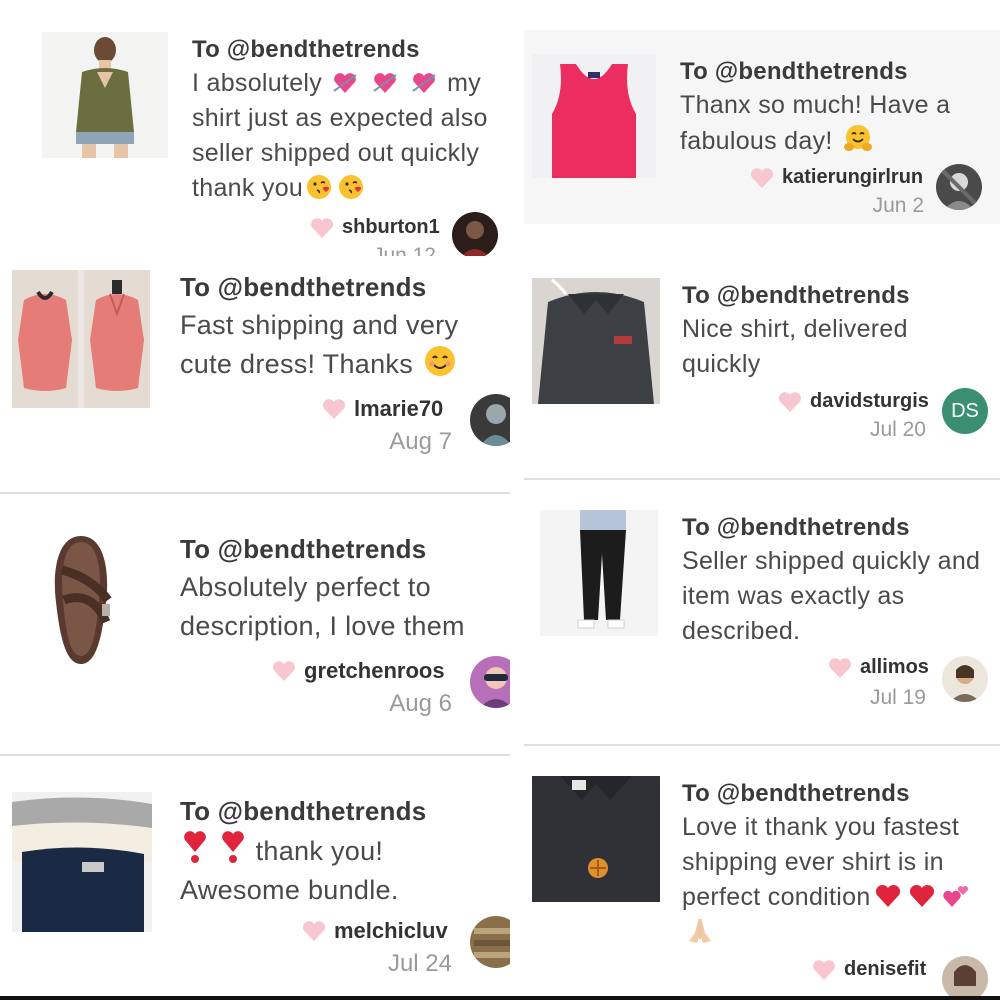  Describe the element at coordinates (340, 870) in the screenshot. I see `review-message: thank you! Awesome bundle.` at that location.